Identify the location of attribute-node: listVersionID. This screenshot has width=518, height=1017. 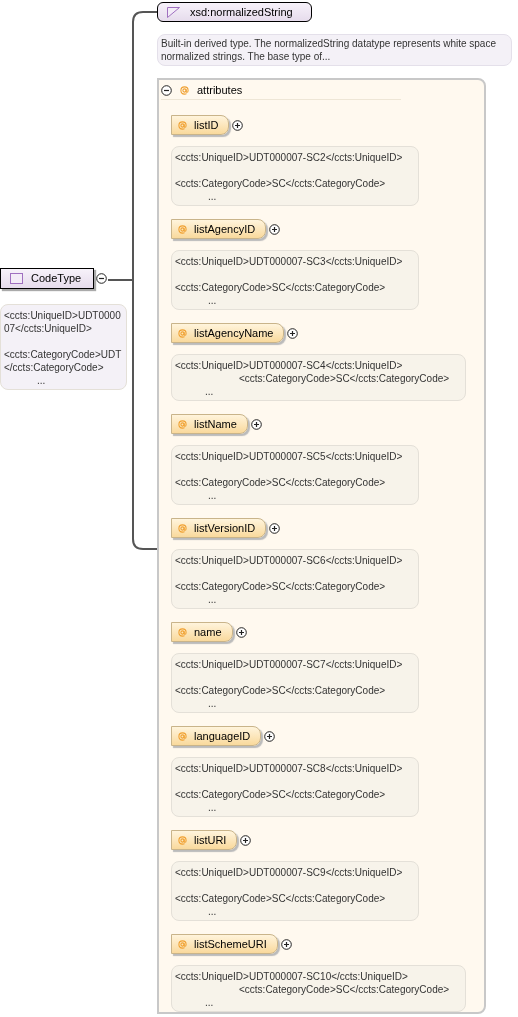
(219, 528).